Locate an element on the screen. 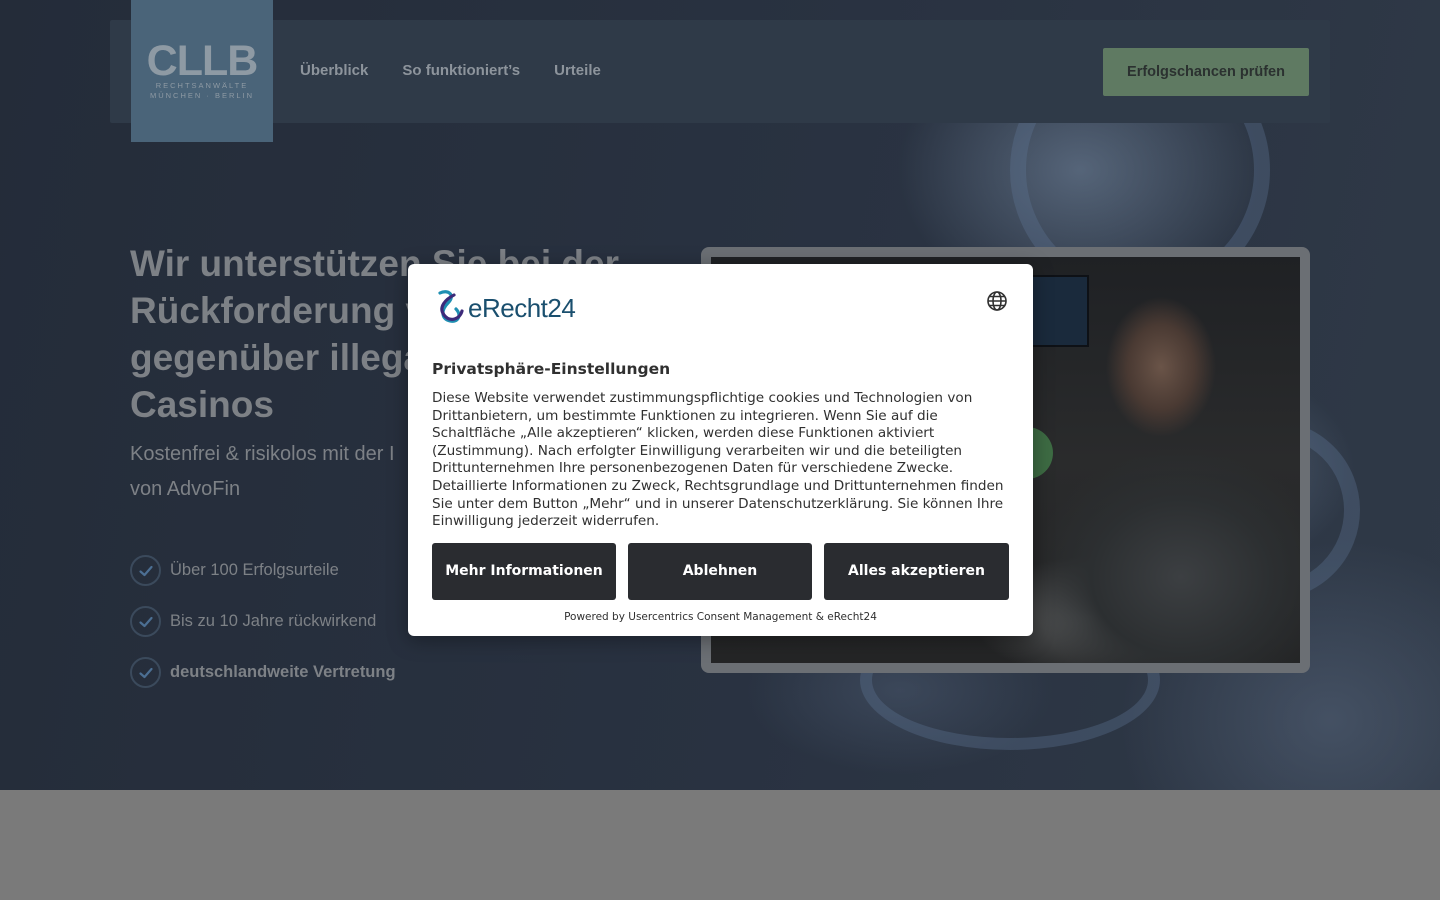 Image resolution: width=1440 pixels, height=900 pixels. reject-button: Ablehnen is located at coordinates (720, 571).